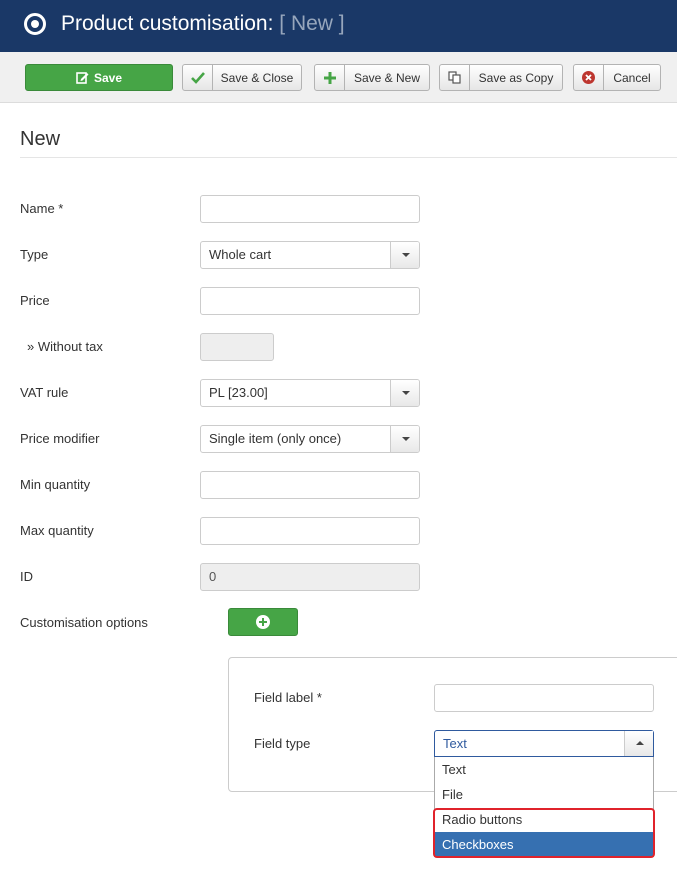  I want to click on add-option-button, so click(263, 622).